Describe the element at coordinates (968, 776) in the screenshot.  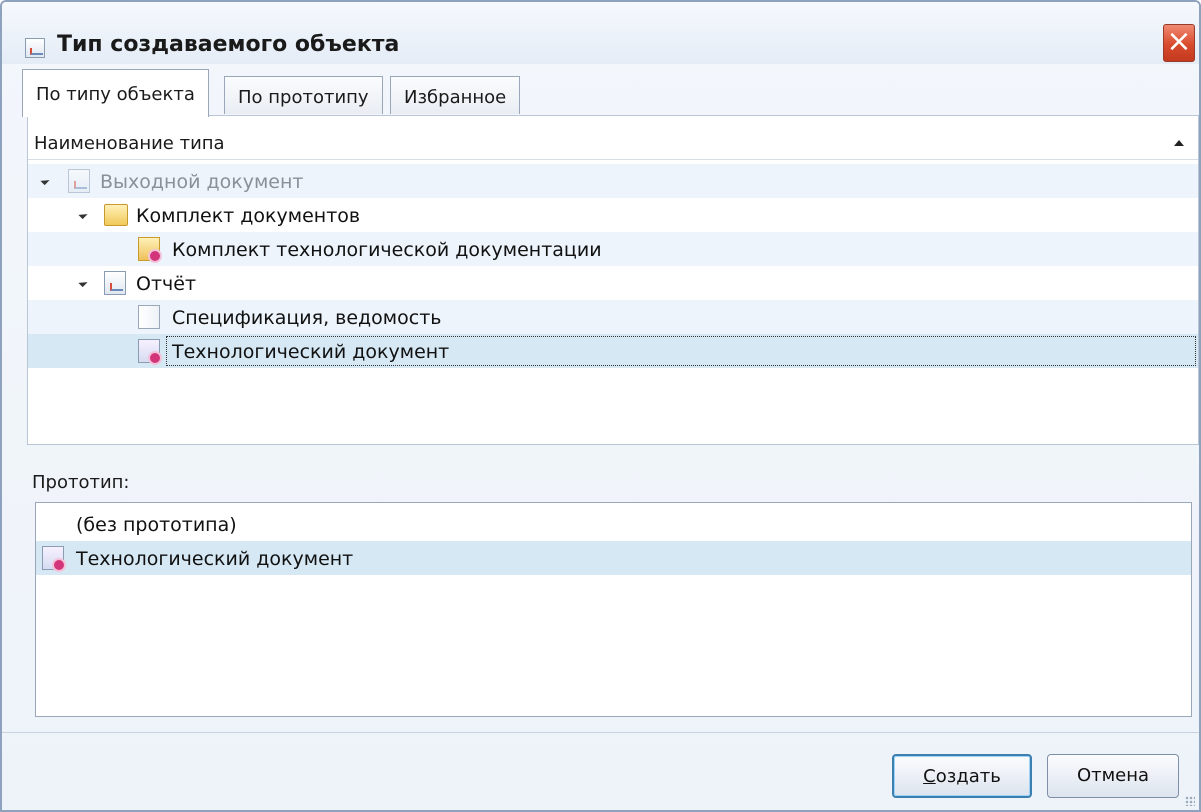
I see `create-label: оздать` at that location.